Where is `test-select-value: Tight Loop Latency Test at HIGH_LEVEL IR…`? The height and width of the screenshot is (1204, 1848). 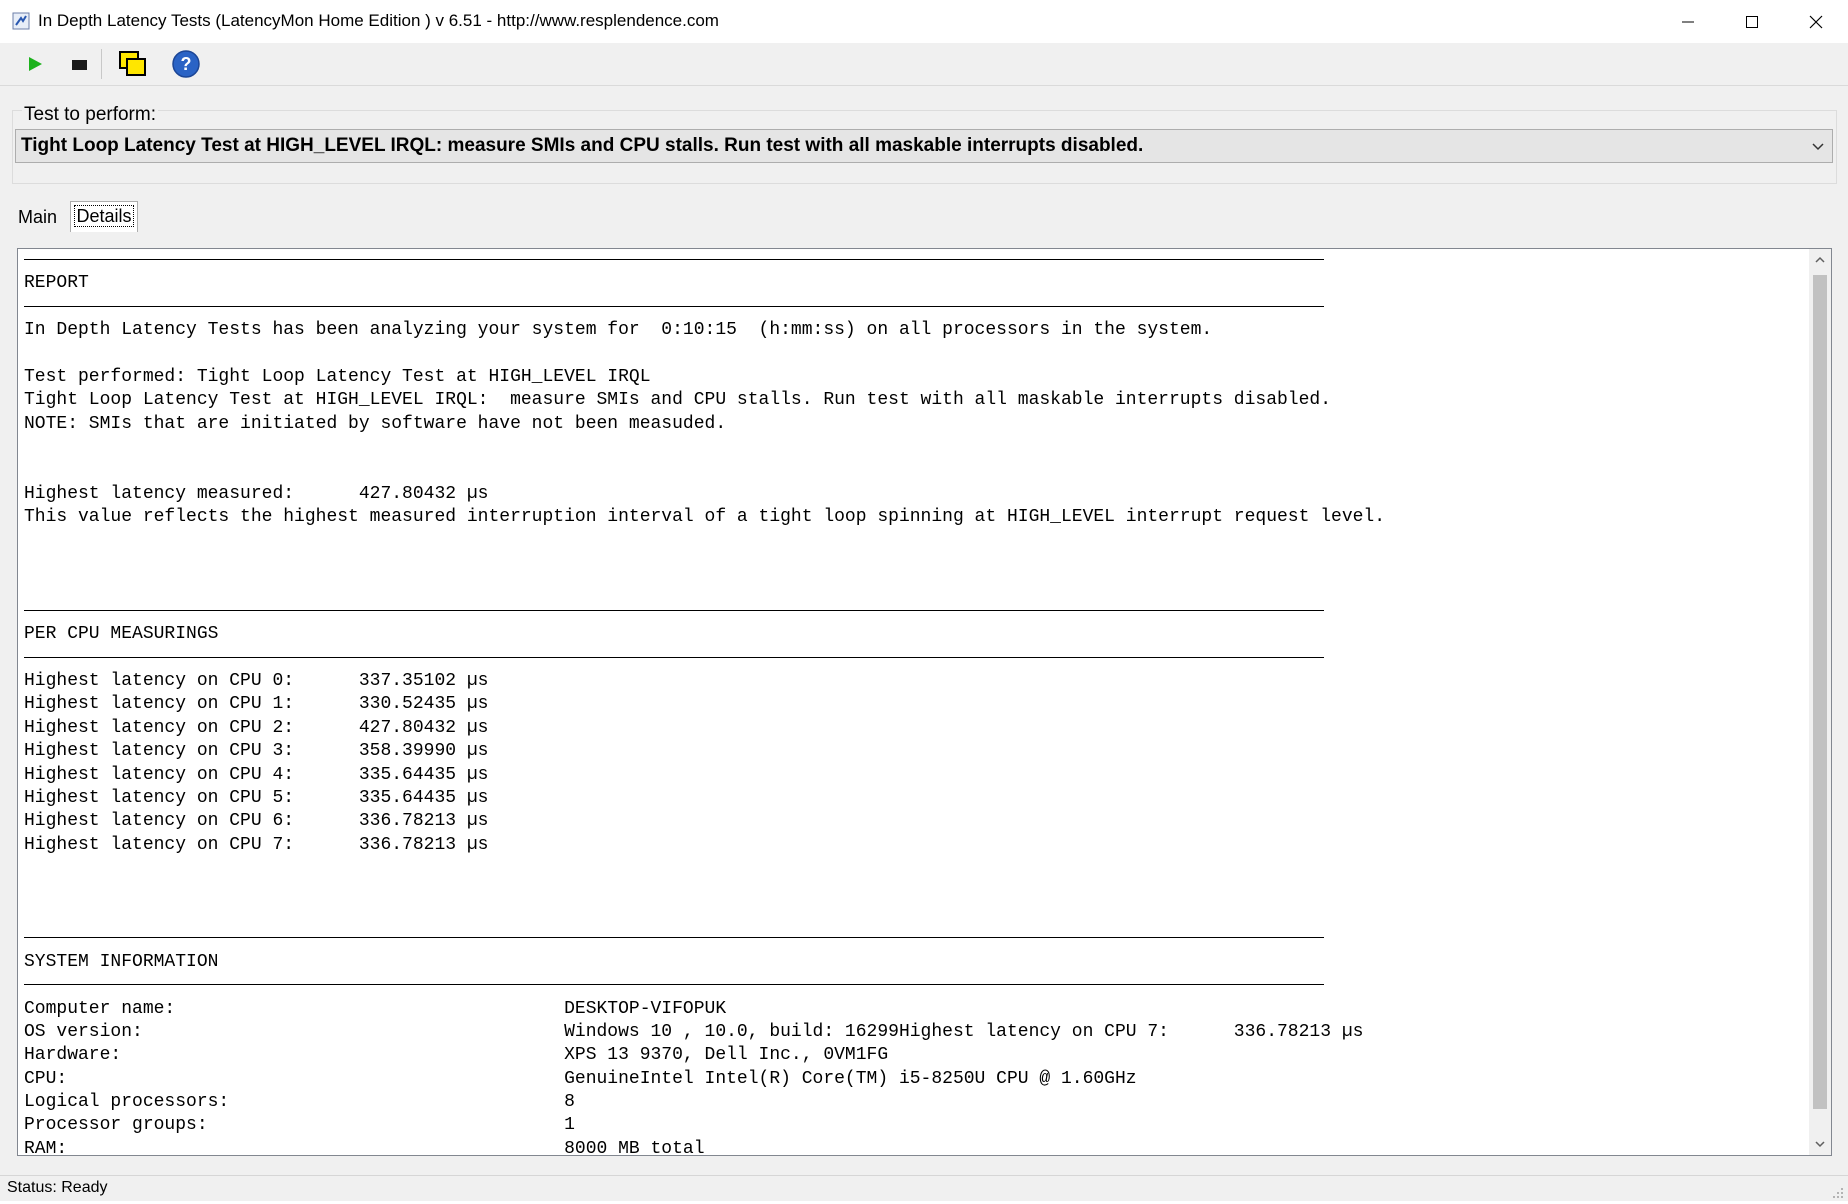 test-select-value: Tight Loop Latency Test at HIGH_LEVEL IR… is located at coordinates (582, 145).